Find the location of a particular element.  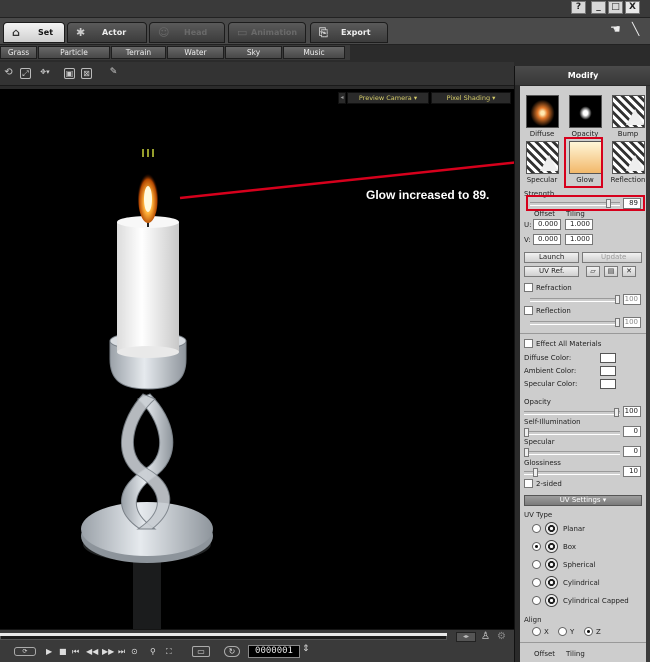

glossiness-slider-knob is located at coordinates (535, 472).